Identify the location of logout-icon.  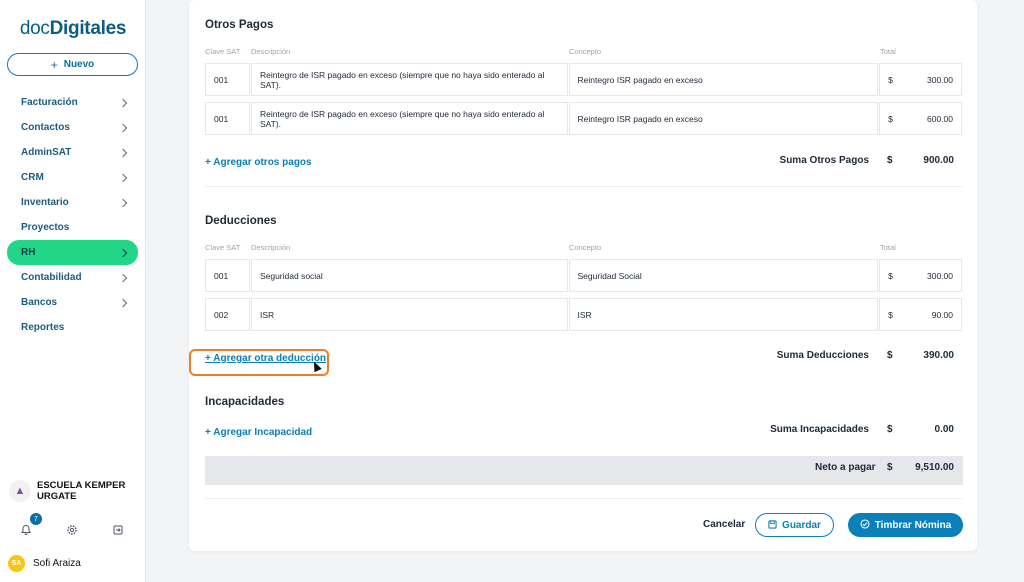
(118, 530).